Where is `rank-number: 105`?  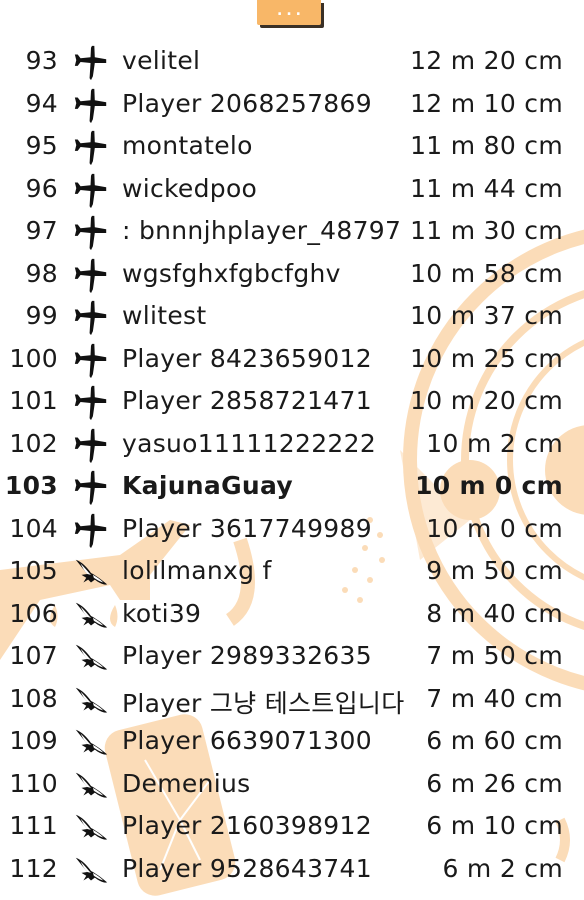 rank-number: 105 is located at coordinates (33, 570).